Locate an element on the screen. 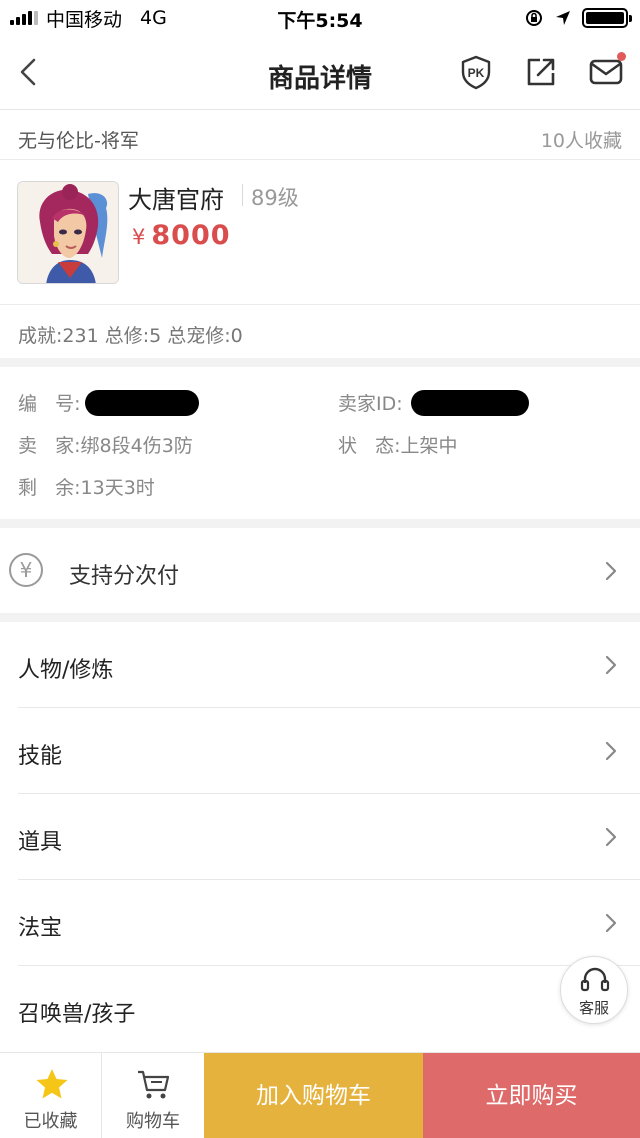 The image size is (640, 1138). seller: 卖 家: 绑8段4伤3防 is located at coordinates (105, 444).